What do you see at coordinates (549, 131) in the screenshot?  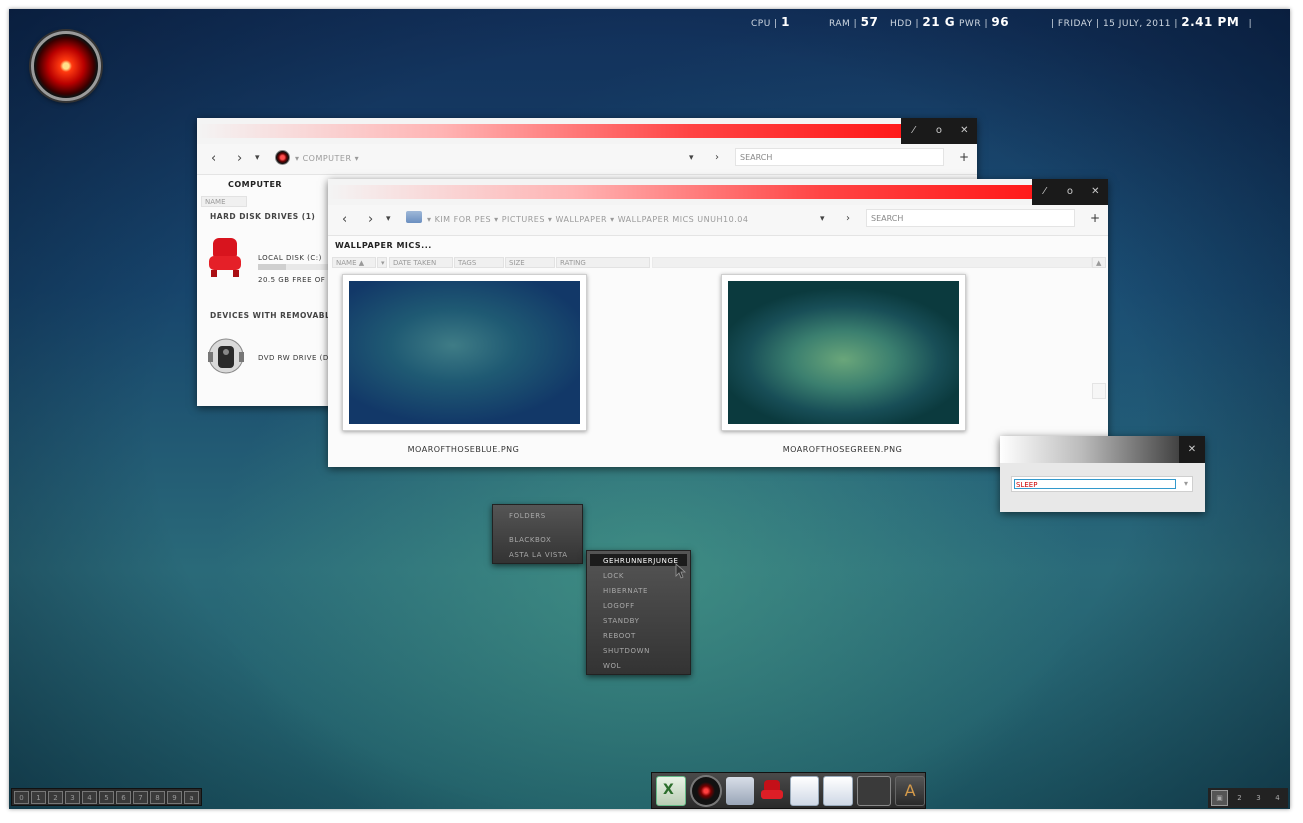 I see `title-gradient` at bounding box center [549, 131].